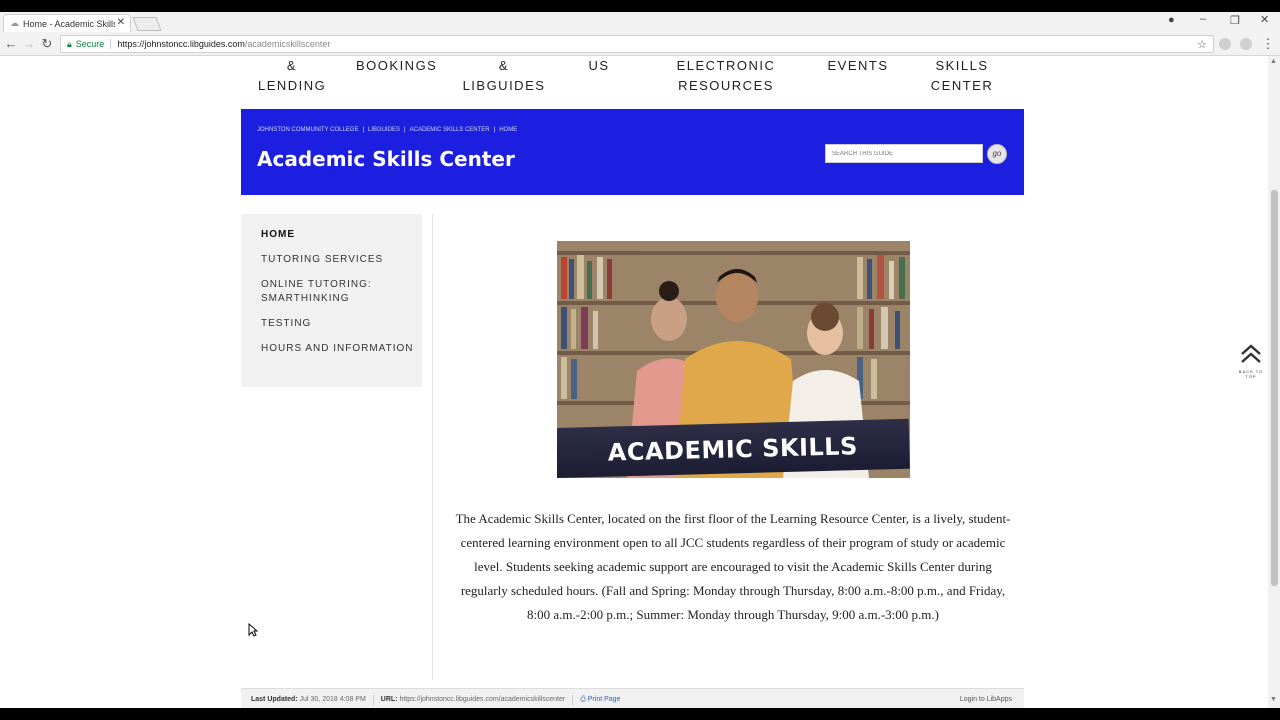 This screenshot has height=720, width=1280. Describe the element at coordinates (1251, 353) in the screenshot. I see `double-chevron-up-icon` at that location.